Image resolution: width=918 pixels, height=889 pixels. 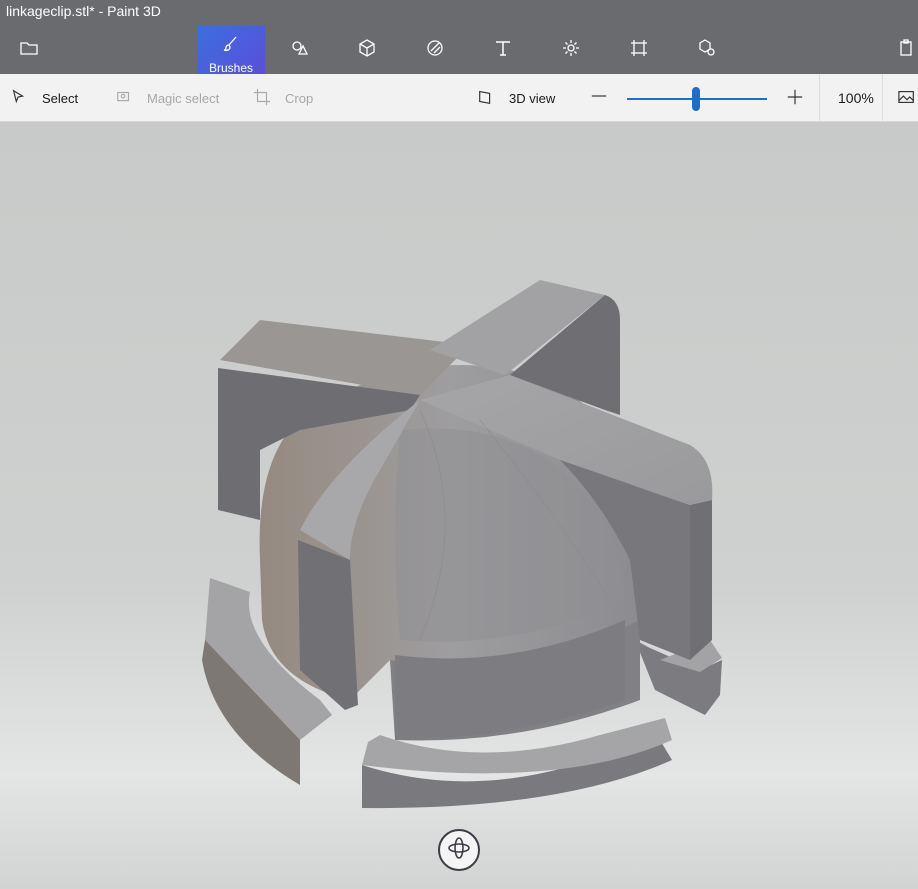 I want to click on 3d-library-tool-button, so click(x=707, y=50).